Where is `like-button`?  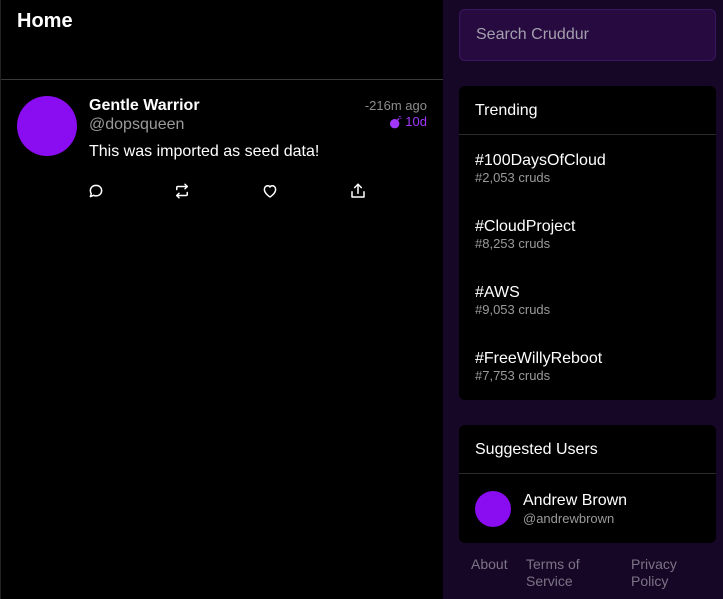 like-button is located at coordinates (270, 191).